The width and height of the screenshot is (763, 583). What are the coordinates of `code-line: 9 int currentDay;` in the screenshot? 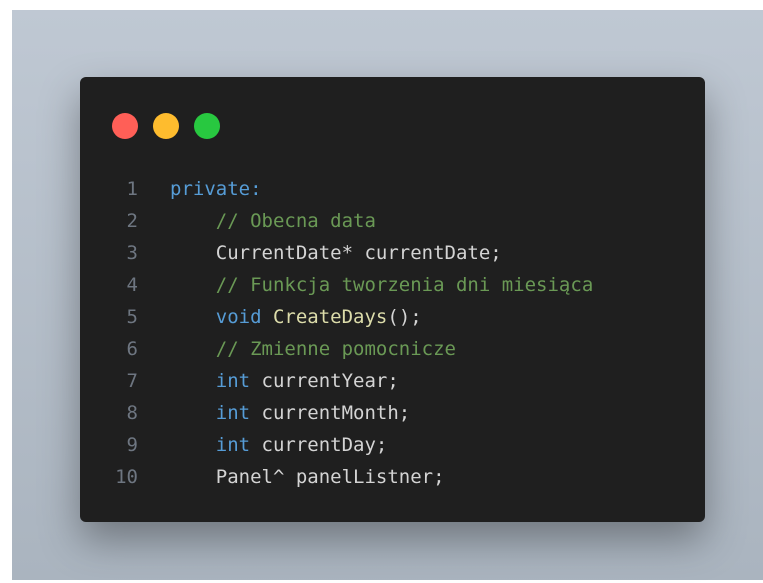 It's located at (392, 445).